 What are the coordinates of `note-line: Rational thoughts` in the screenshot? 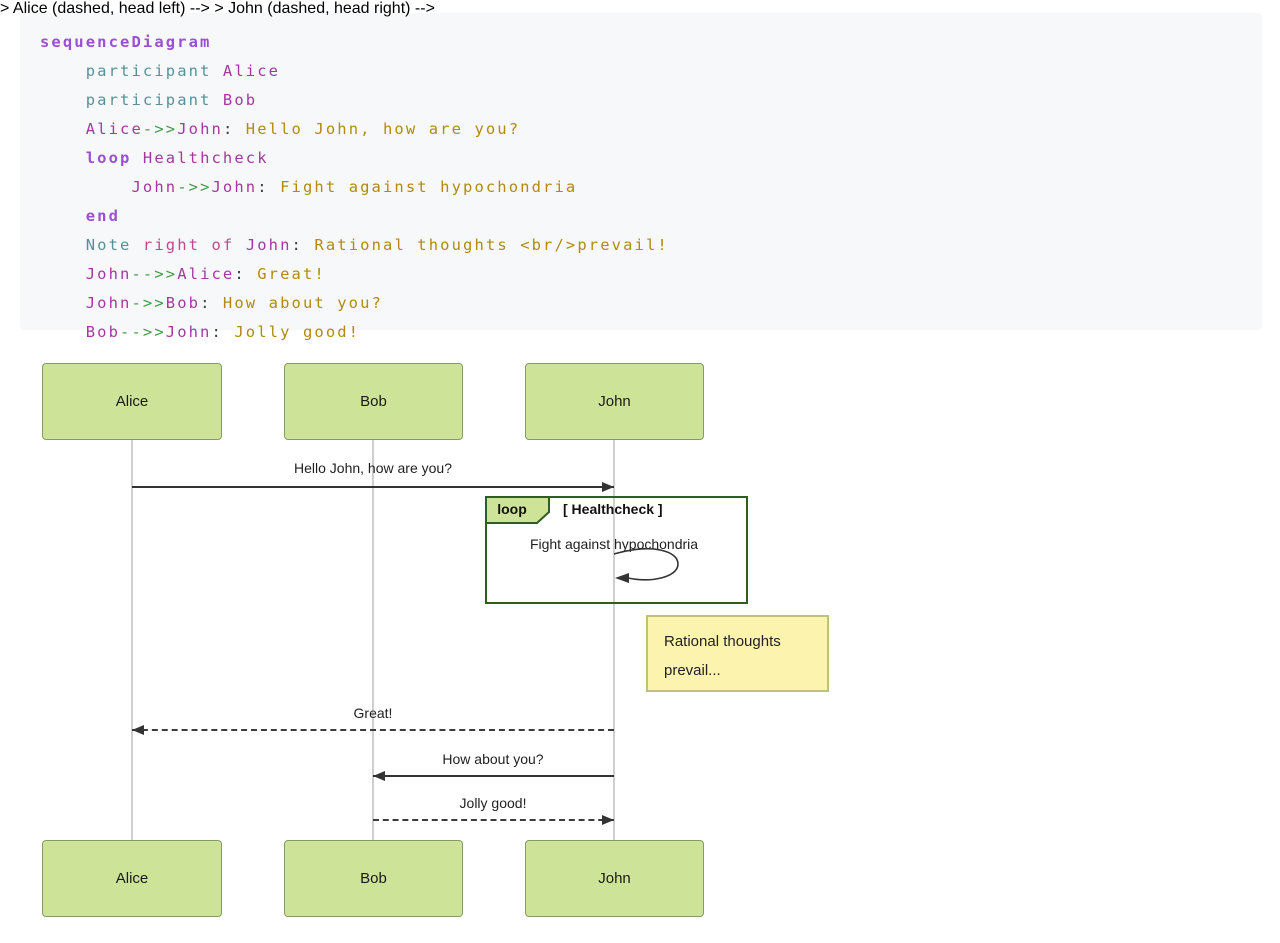 It's located at (722, 641).